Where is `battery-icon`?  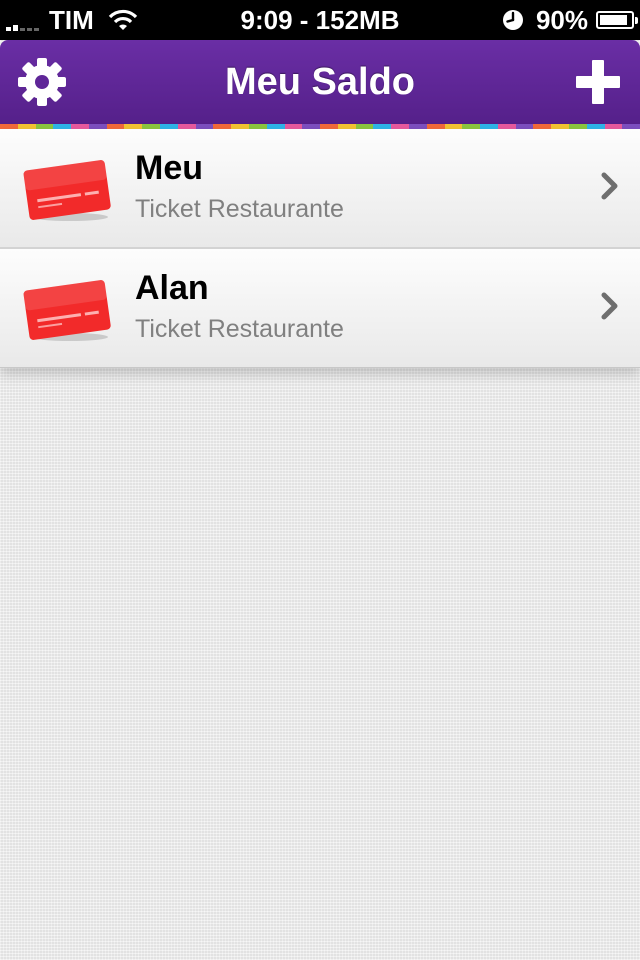 battery-icon is located at coordinates (617, 20).